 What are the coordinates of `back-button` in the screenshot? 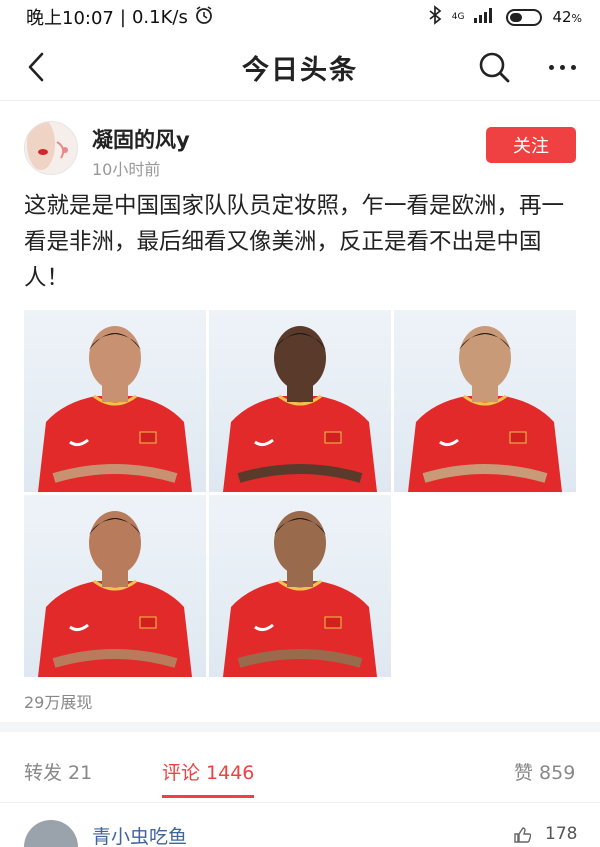 It's located at (36, 67).